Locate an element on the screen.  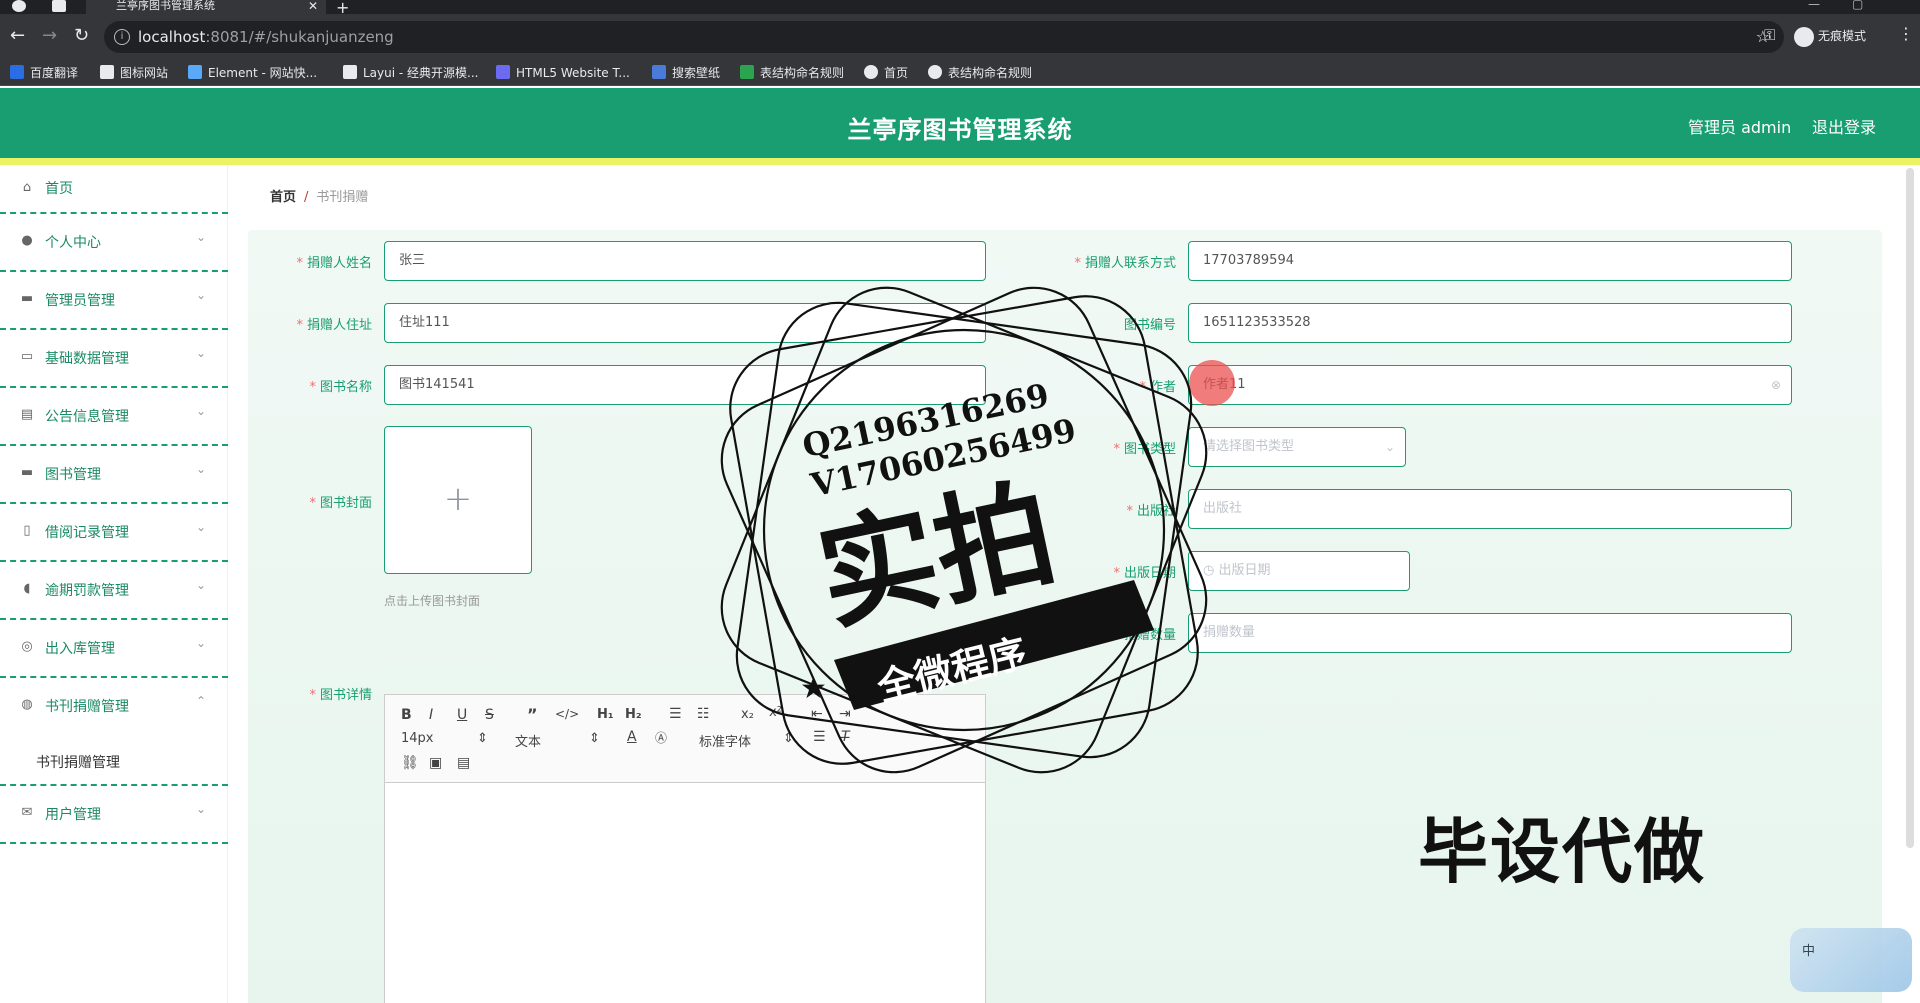
field-label-publish-date: * 出版日期 is located at coordinates (1144, 573).